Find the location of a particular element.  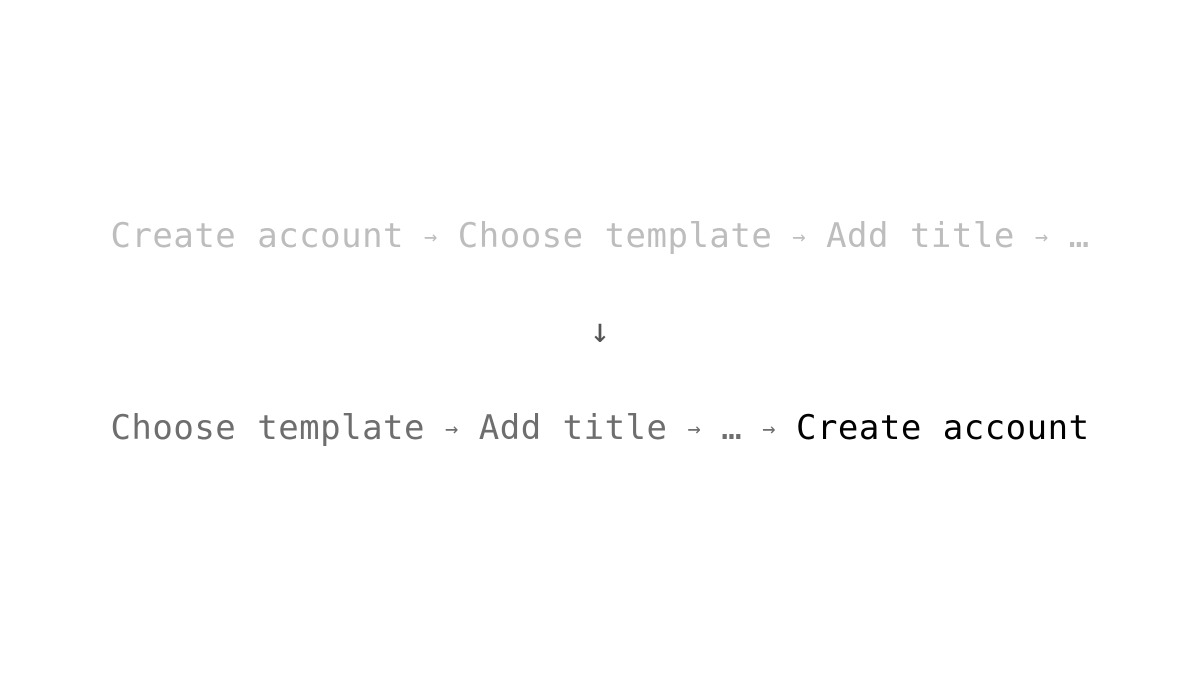

flow-step-create-account-highlighted: Create account is located at coordinates (942, 428).